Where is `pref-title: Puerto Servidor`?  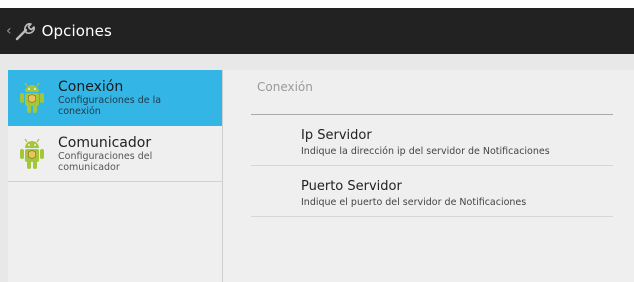 pref-title: Puerto Servidor is located at coordinates (351, 186).